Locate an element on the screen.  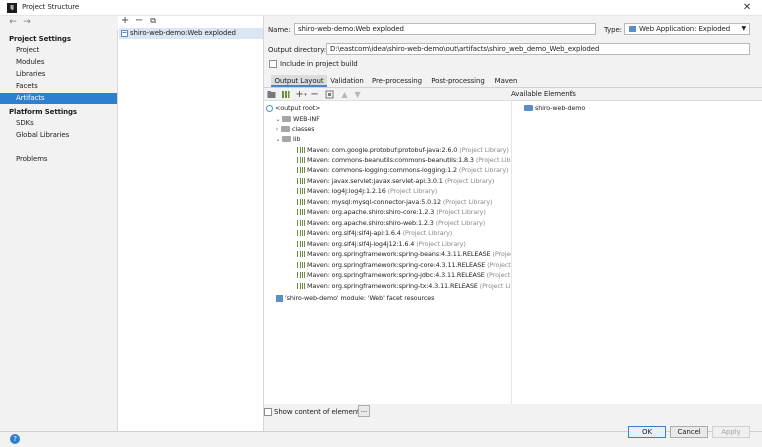
name-label: Name: is located at coordinates (279, 30).